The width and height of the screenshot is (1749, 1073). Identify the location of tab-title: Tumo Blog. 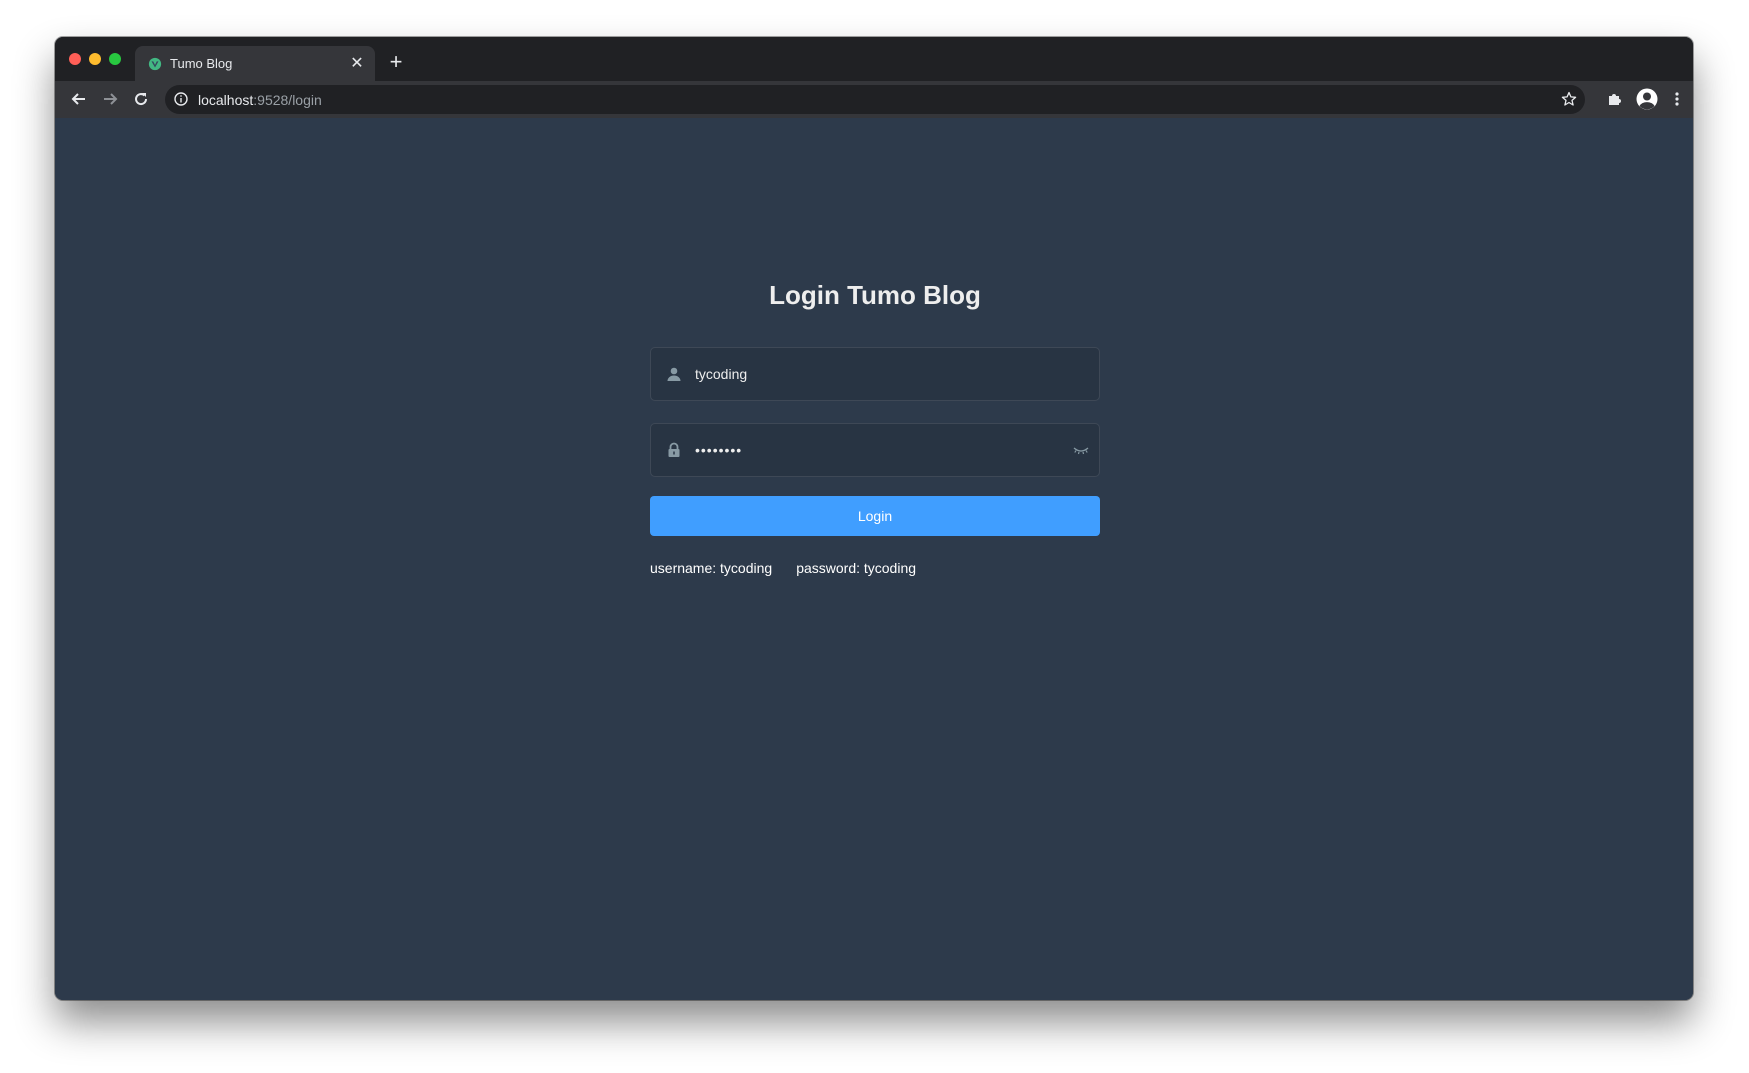
(201, 63).